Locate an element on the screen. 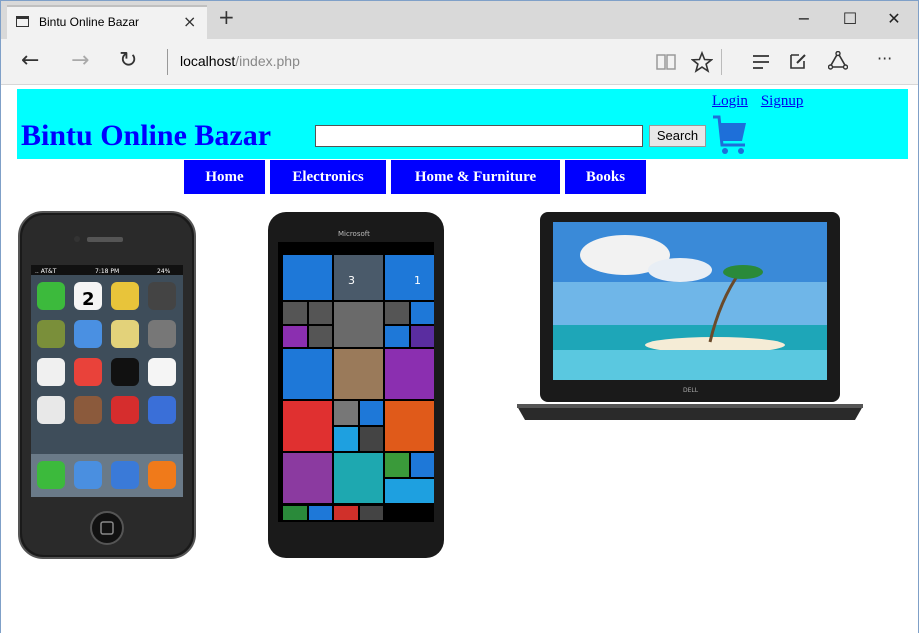  forward-button: → is located at coordinates (80, 61).